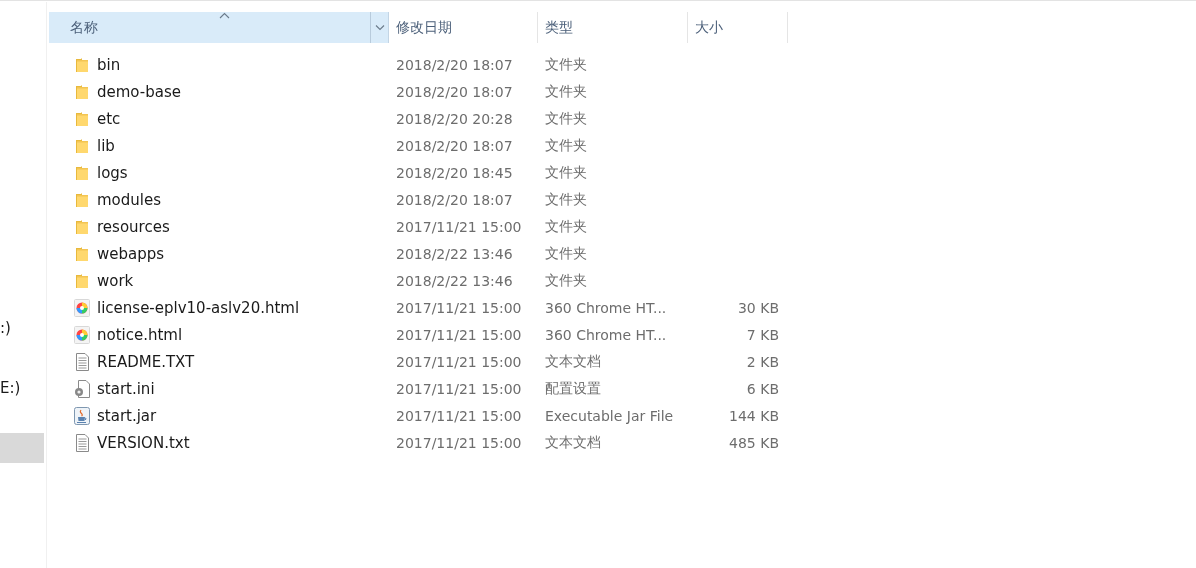 This screenshot has width=1196, height=568. What do you see at coordinates (758, 307) in the screenshot?
I see `file-size: 30 KB` at bounding box center [758, 307].